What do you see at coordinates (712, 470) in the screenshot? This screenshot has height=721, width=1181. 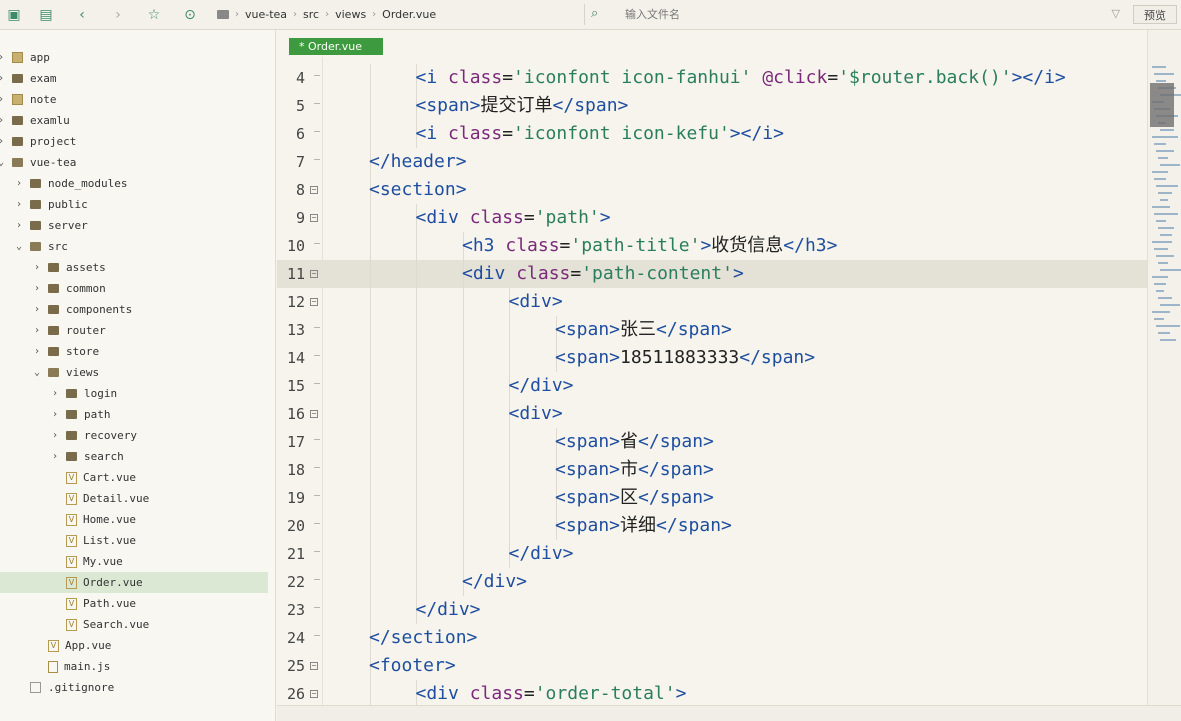 I see `code-line: 18 <span>市</span>` at bounding box center [712, 470].